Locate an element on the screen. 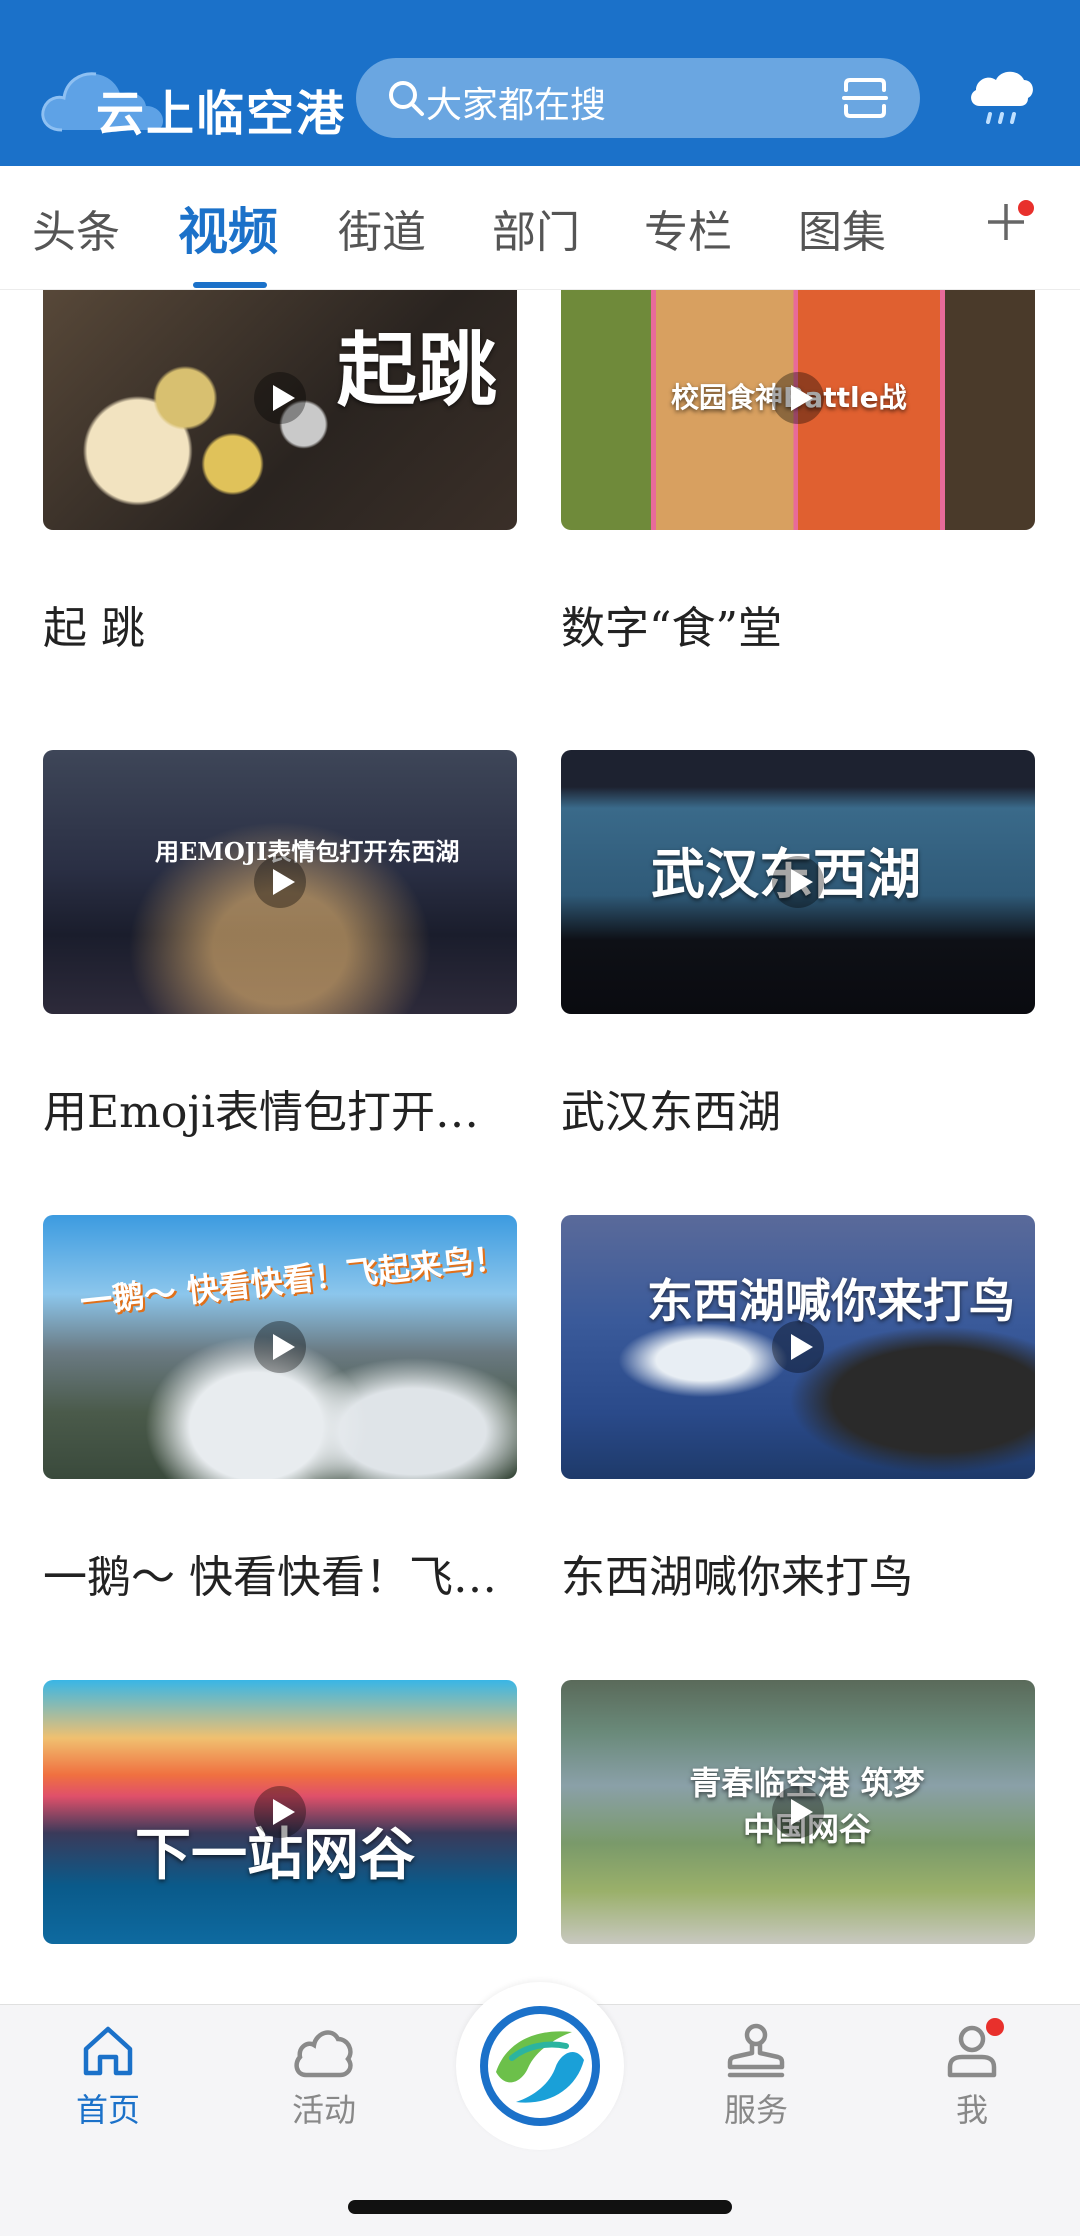  service-stamp-icon is located at coordinates (756, 2050).